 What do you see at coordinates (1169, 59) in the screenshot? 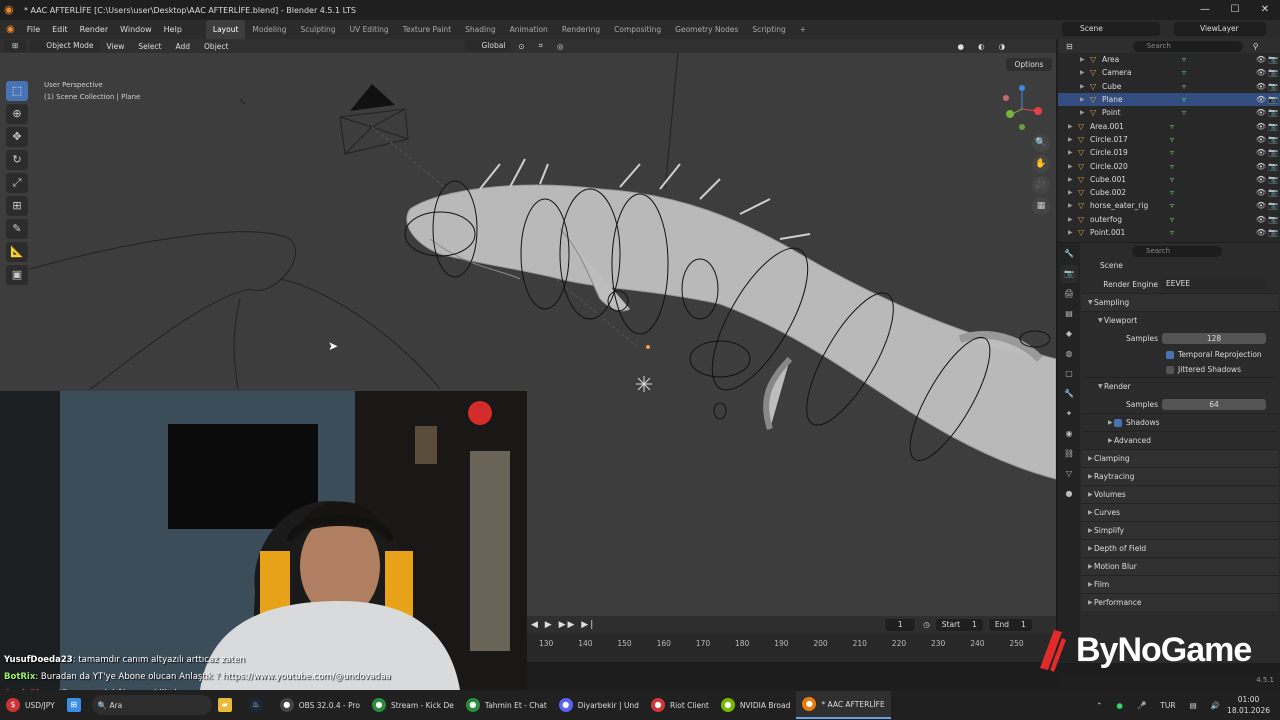
I see `outliner-row: ▶ ▽ Area ▿ 👁 📷` at bounding box center [1169, 59].